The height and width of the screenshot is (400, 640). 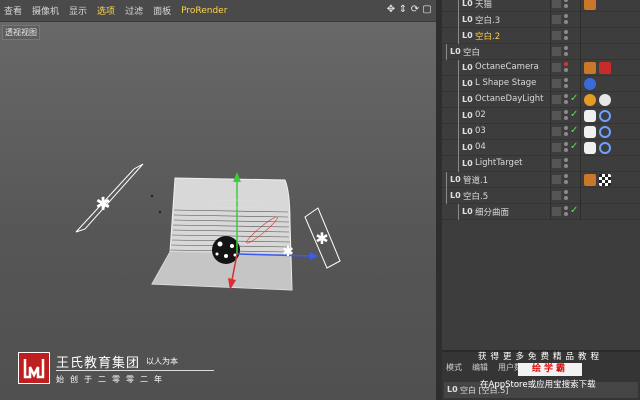 What do you see at coordinates (480, 147) in the screenshot?
I see `object-name: 04` at bounding box center [480, 147].